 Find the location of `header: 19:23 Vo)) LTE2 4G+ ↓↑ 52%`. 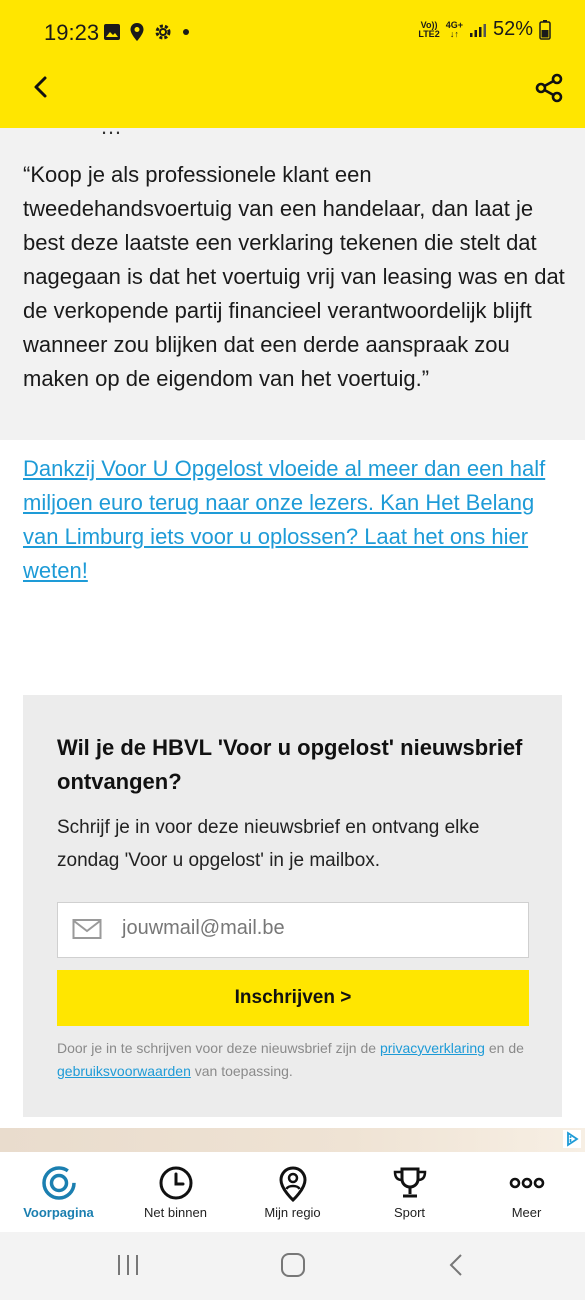

header: 19:23 Vo)) LTE2 4G+ ↓↑ 52% is located at coordinates (292, 64).